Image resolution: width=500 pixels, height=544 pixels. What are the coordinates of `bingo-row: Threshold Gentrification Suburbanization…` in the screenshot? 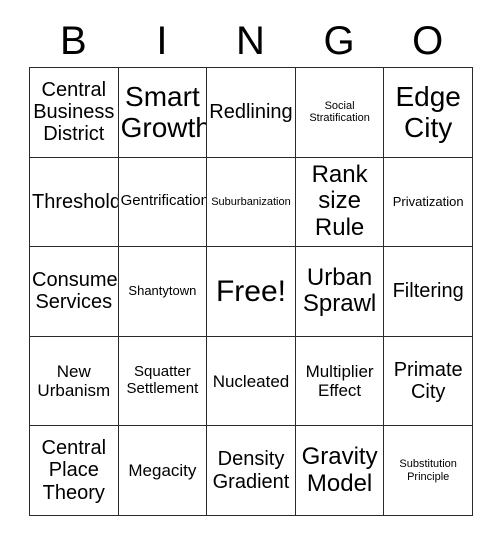 It's located at (251, 202).